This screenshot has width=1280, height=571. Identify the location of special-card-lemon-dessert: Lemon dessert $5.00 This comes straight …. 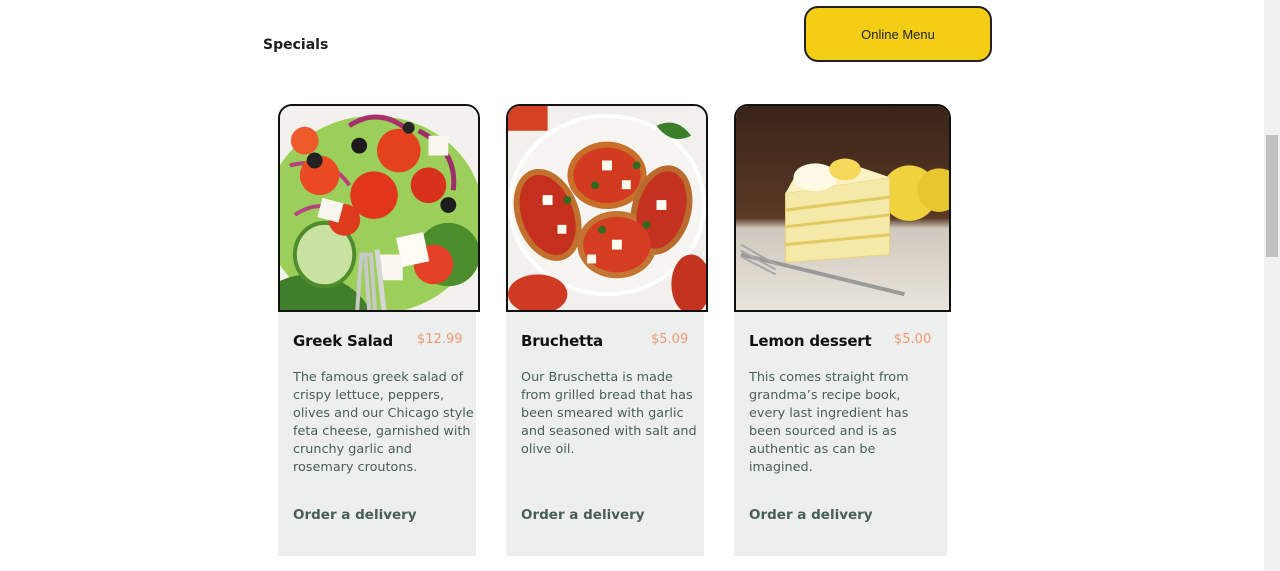
(842, 330).